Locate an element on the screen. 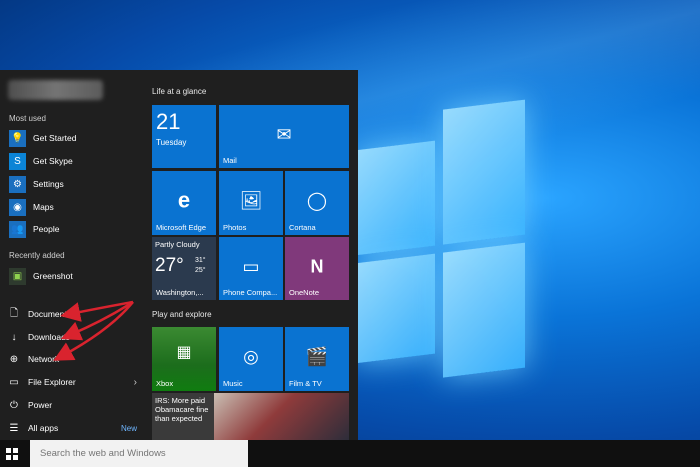 Image resolution: width=700 pixels, height=467 pixels. app-greenshot: ▣ Greenshot is located at coordinates (74, 276).